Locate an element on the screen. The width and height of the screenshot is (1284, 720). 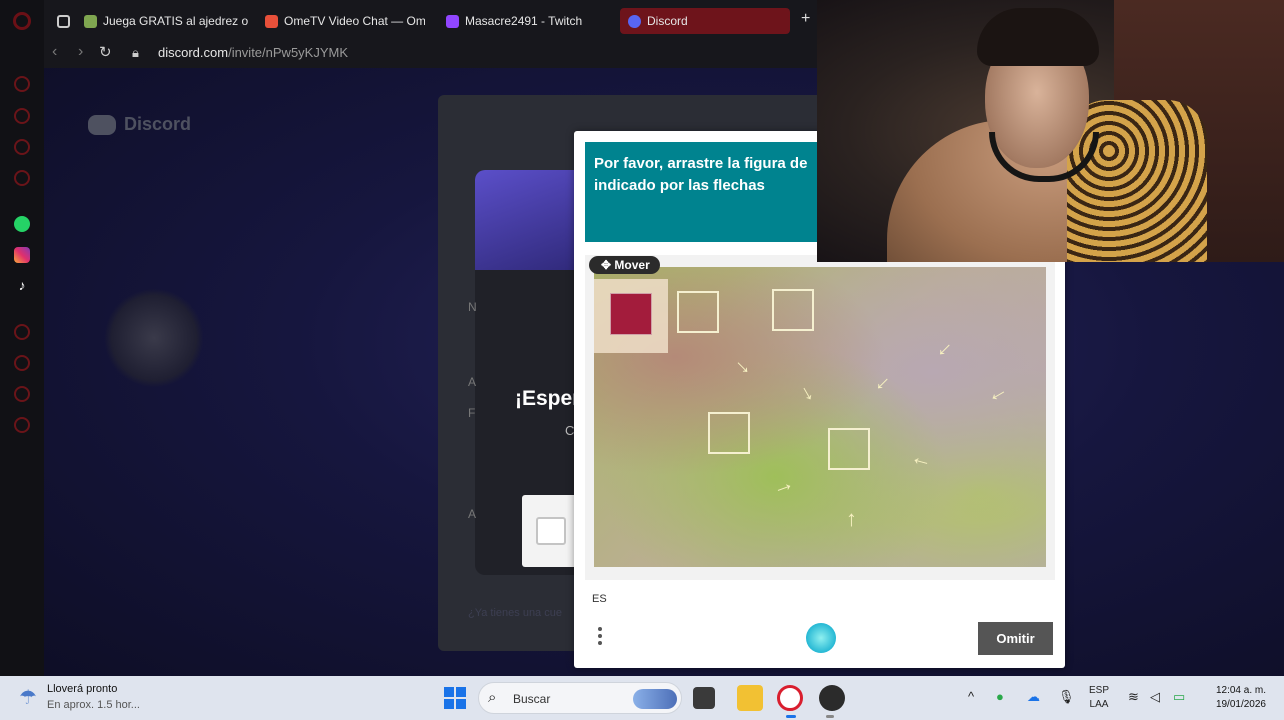
task-view-icon is located at coordinates (704, 698).